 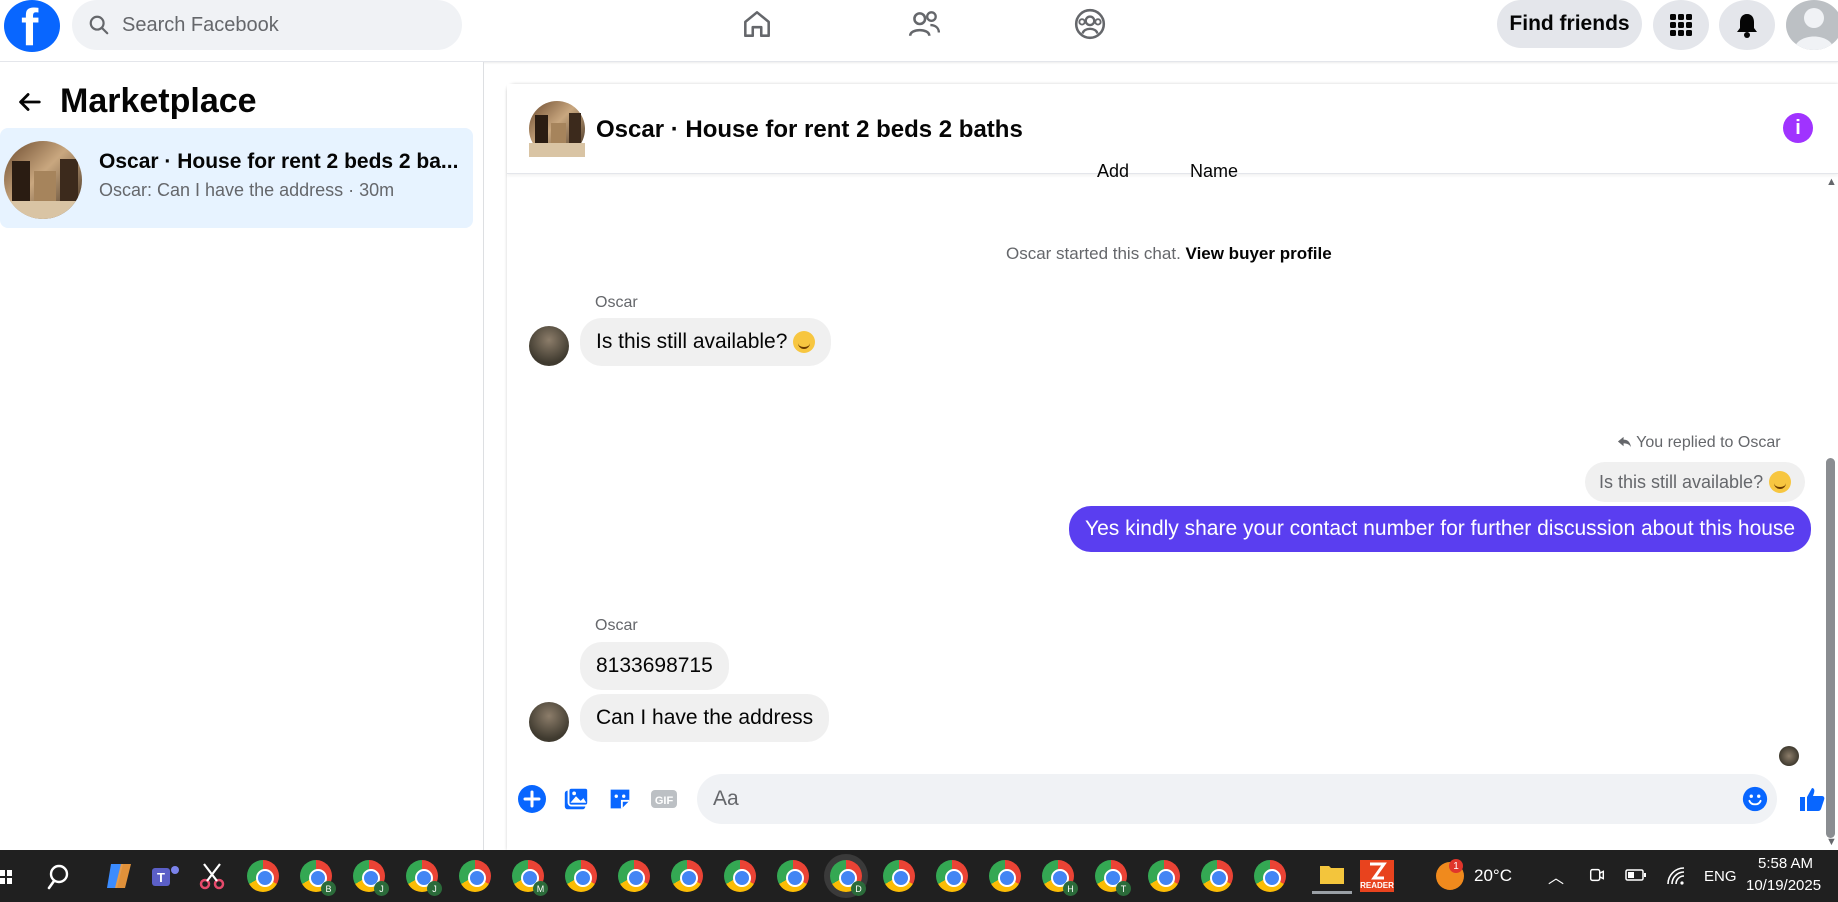 I want to click on message-composer: GIF, so click(x=1172, y=812).